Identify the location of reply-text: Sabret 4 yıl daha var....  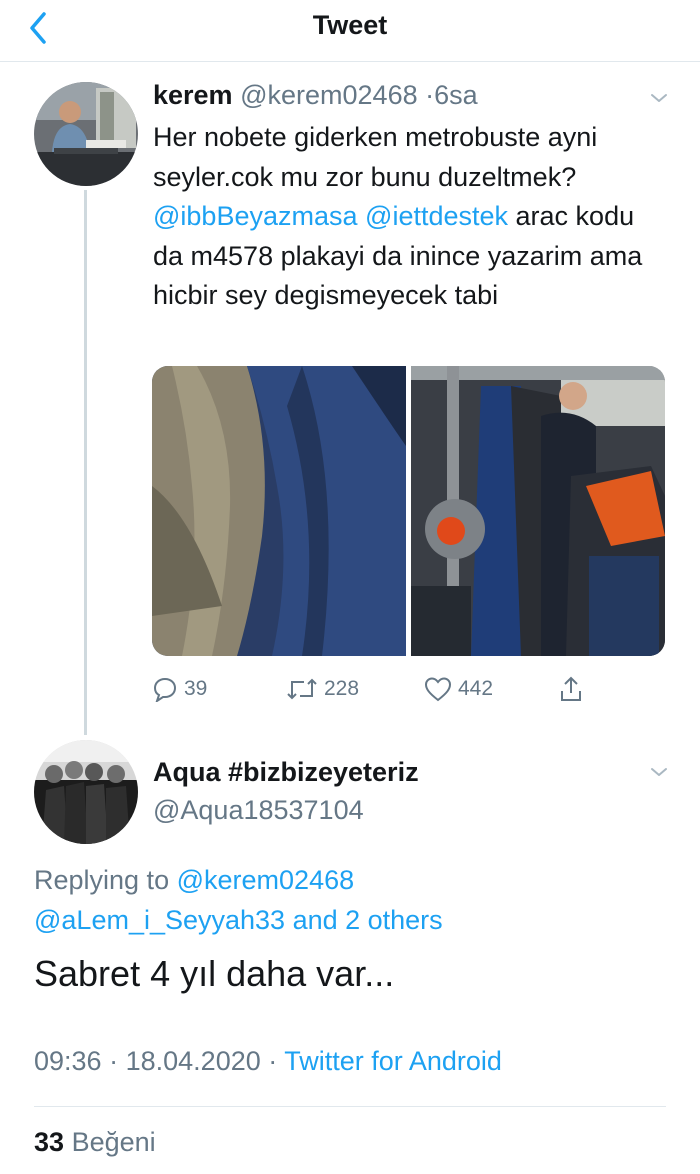
(214, 973).